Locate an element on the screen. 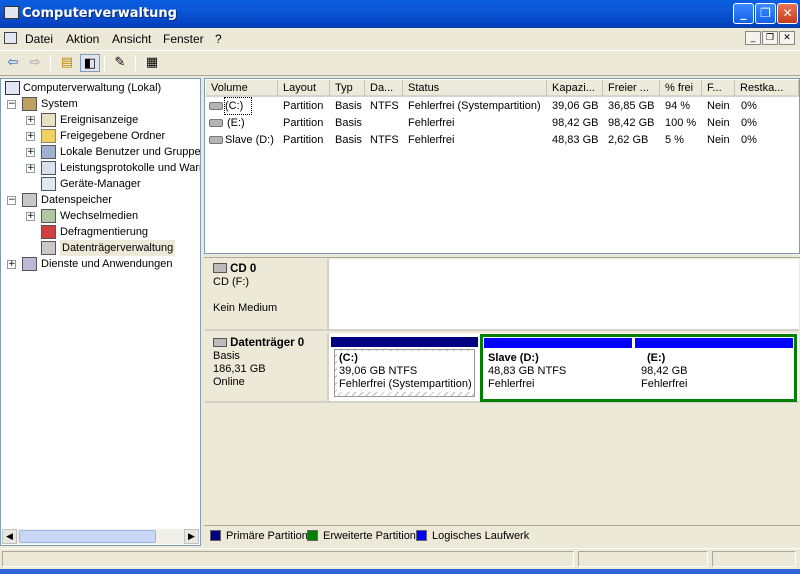  tree-root-label: Computerverwaltung (Lokal) is located at coordinates (92, 88).